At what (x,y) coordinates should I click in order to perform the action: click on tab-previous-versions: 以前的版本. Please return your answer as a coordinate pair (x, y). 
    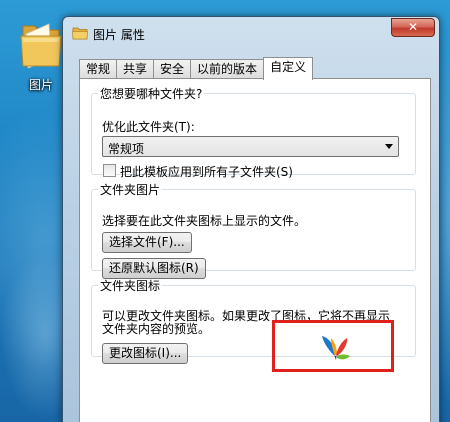
    Looking at the image, I should click on (227, 69).